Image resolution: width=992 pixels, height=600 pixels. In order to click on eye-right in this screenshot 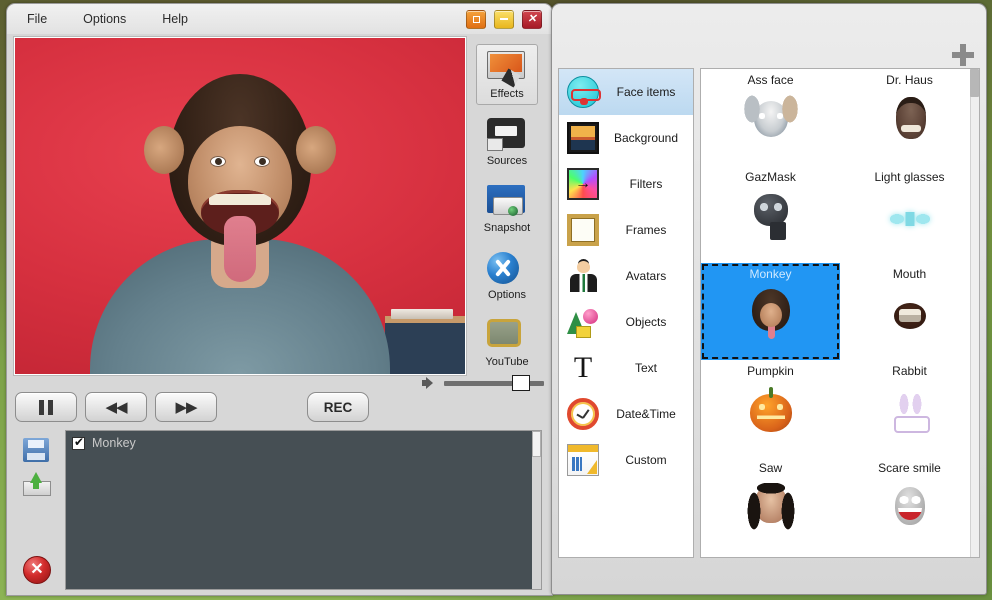, I will do `click(262, 161)`.